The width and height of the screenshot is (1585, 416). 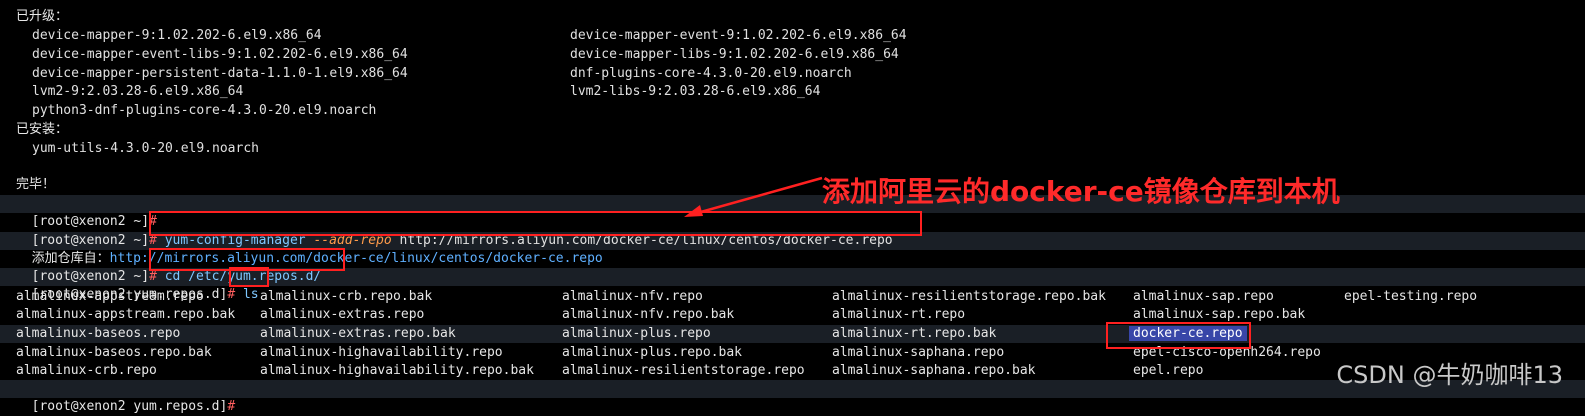 I want to click on annotation-arrow, so click(x=753, y=196).